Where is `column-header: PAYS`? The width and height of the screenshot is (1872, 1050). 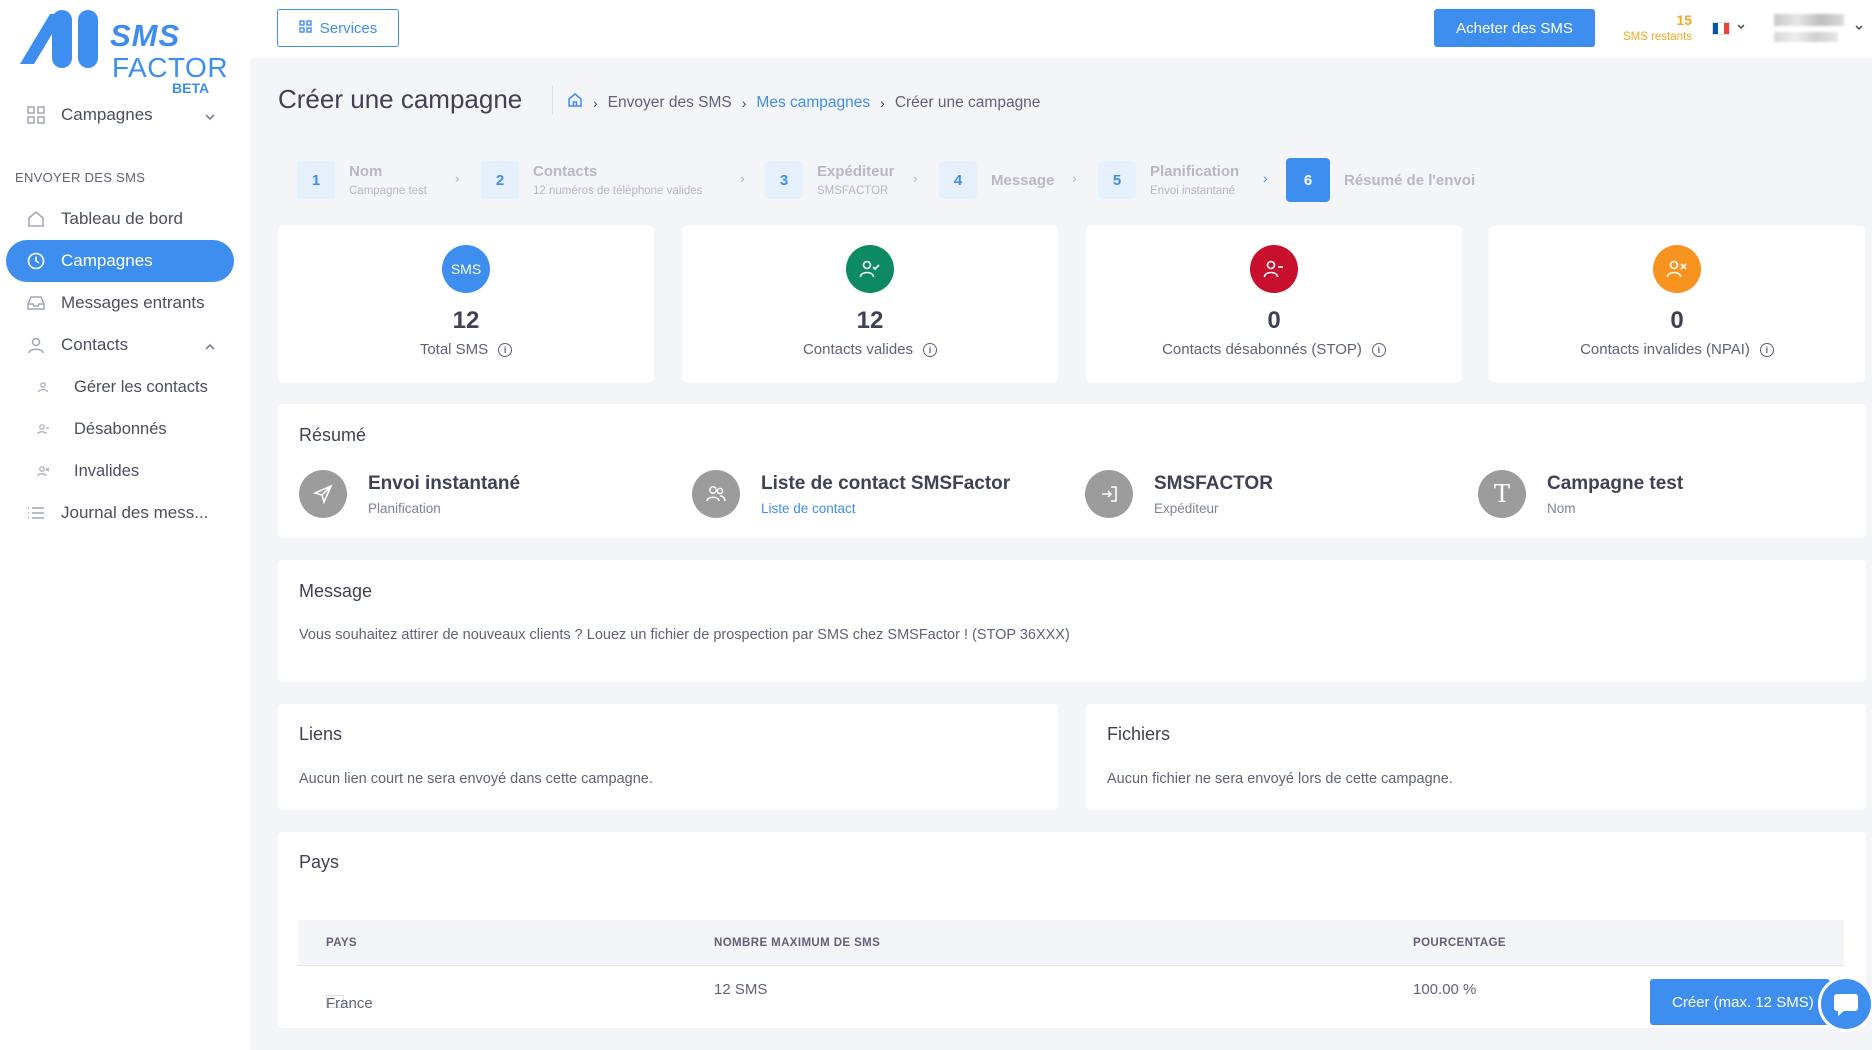
column-header: PAYS is located at coordinates (342, 943).